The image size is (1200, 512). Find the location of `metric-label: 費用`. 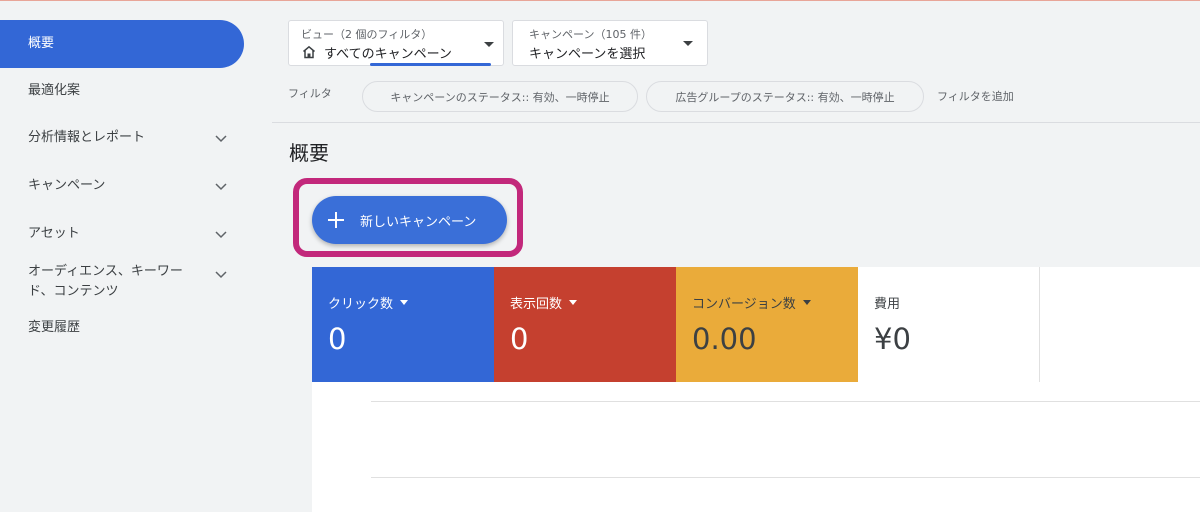

metric-label: 費用 is located at coordinates (887, 302).